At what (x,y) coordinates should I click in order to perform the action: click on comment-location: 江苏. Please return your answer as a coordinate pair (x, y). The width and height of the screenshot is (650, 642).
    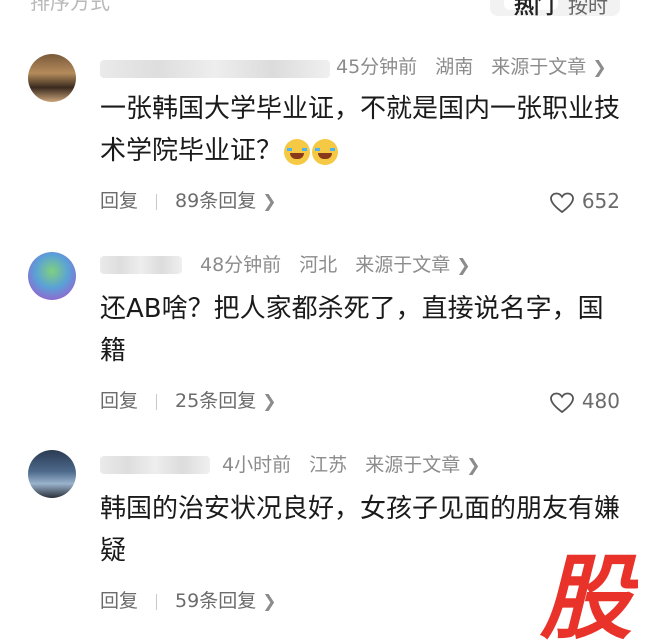
    Looking at the image, I should click on (328, 465).